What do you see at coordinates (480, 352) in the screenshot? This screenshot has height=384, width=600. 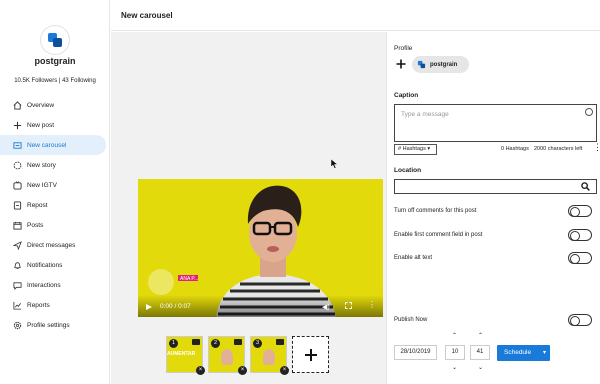 I see `minute-input: 41` at bounding box center [480, 352].